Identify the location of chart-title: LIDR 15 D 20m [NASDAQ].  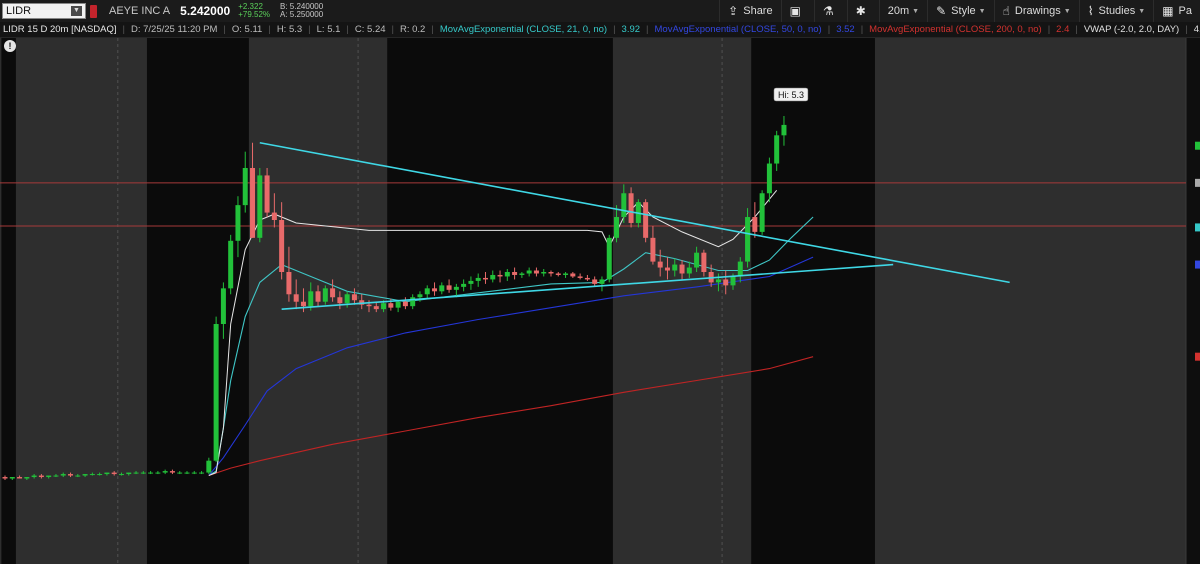
(60, 29).